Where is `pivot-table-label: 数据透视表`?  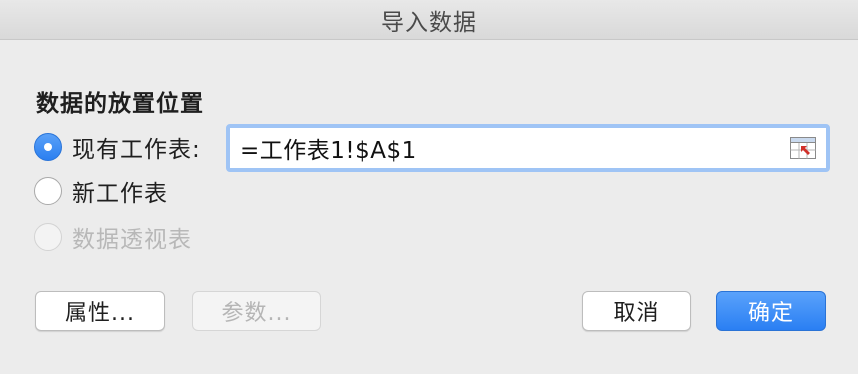
pivot-table-label: 数据透视表 is located at coordinates (132, 240).